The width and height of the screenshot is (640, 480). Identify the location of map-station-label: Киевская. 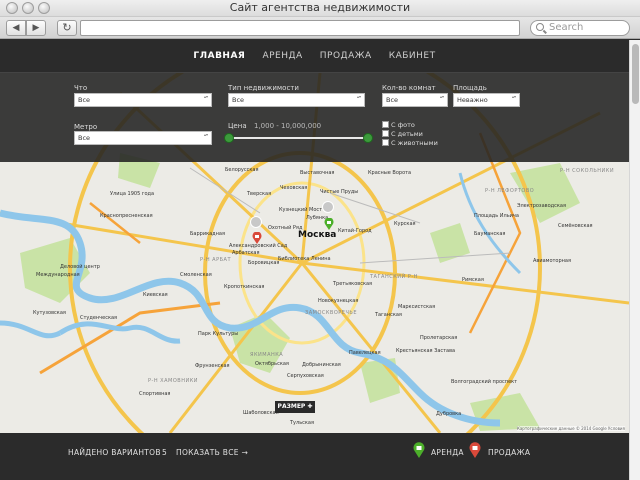
(155, 295).